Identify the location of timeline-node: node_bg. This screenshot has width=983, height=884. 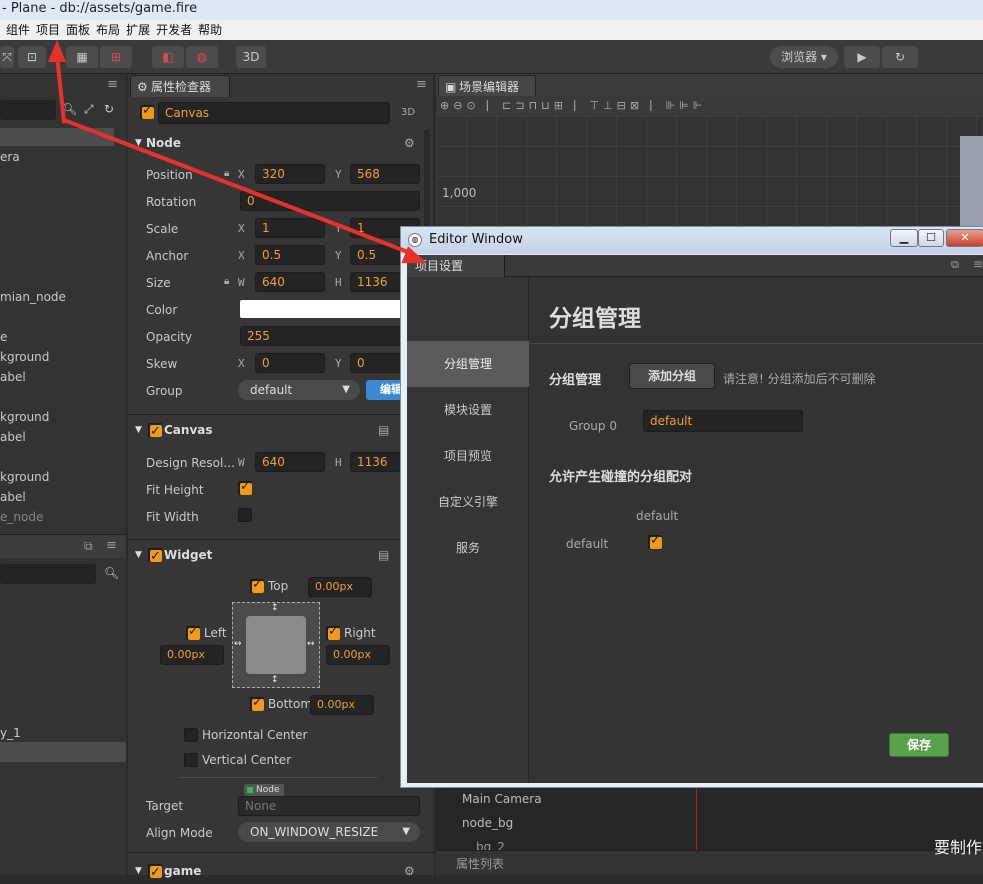
(487, 823).